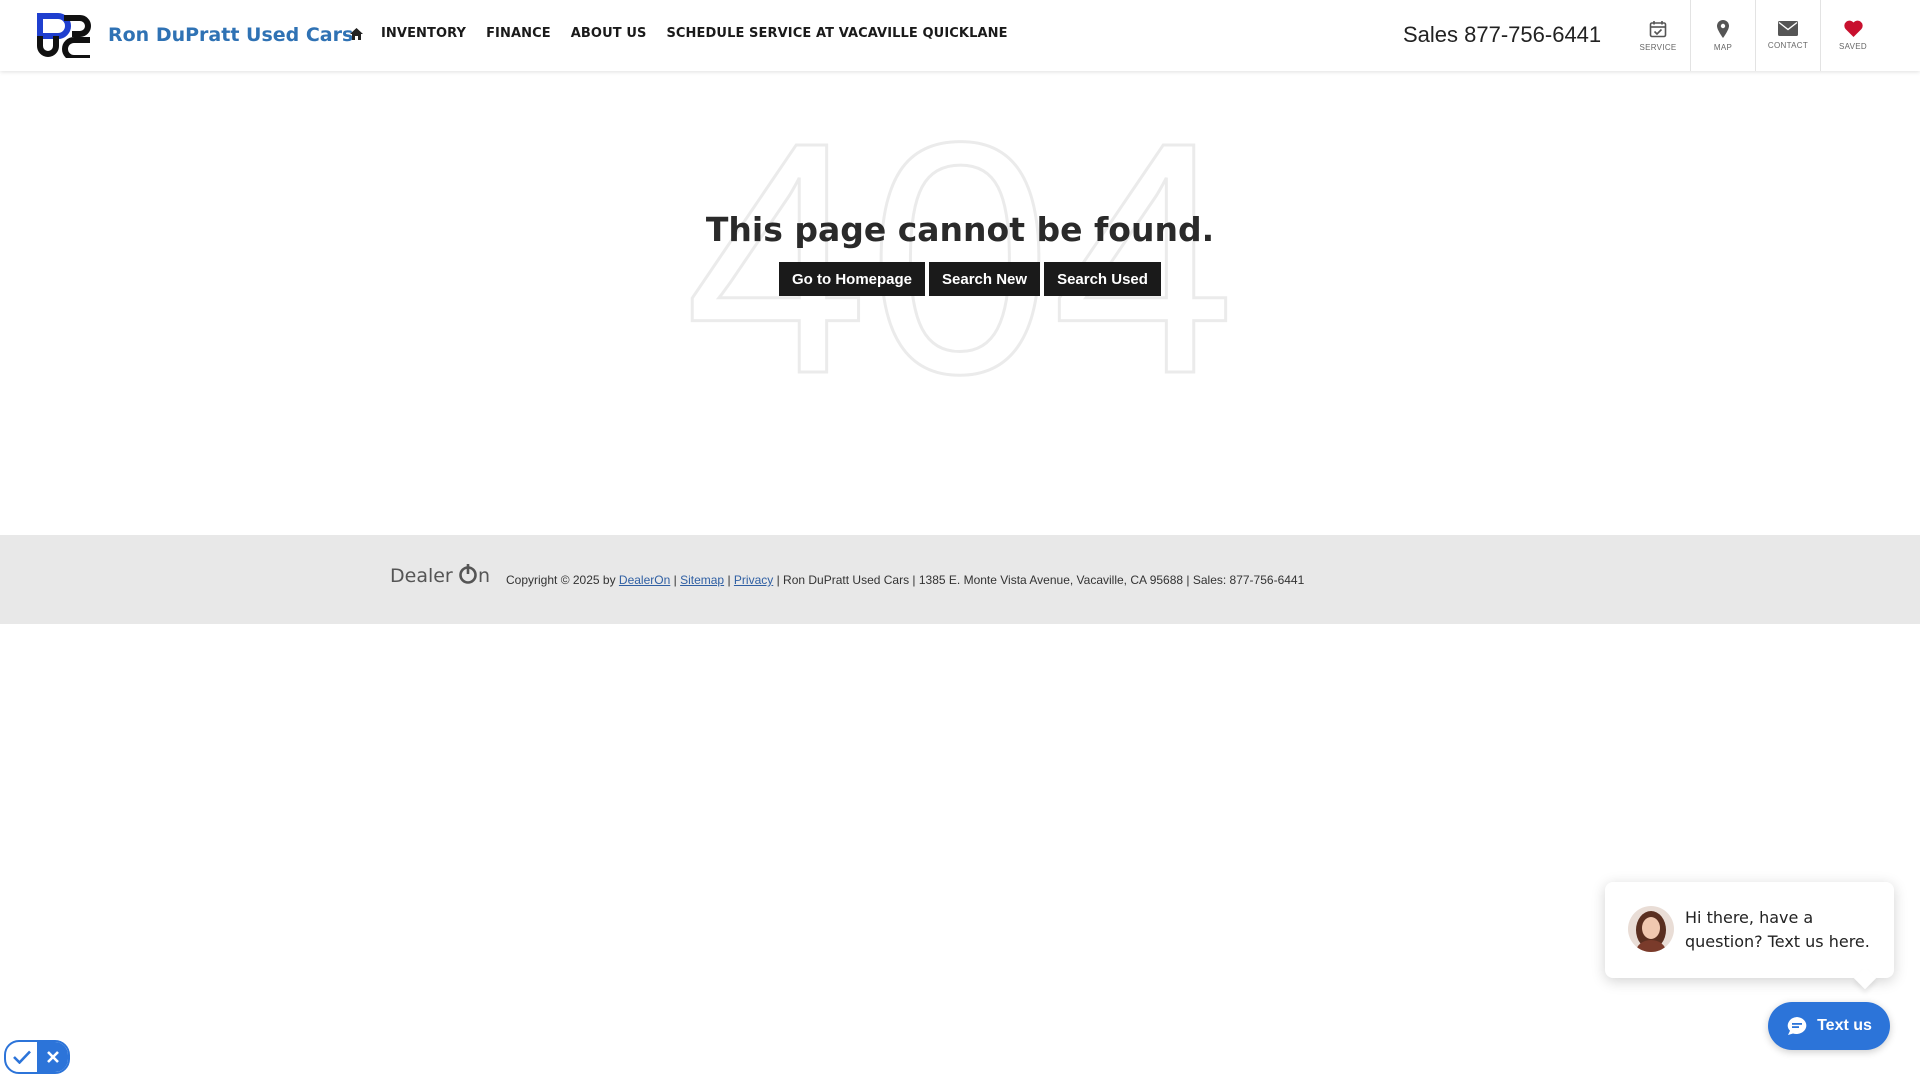  I want to click on chat-bubble-tail, so click(1865, 978).